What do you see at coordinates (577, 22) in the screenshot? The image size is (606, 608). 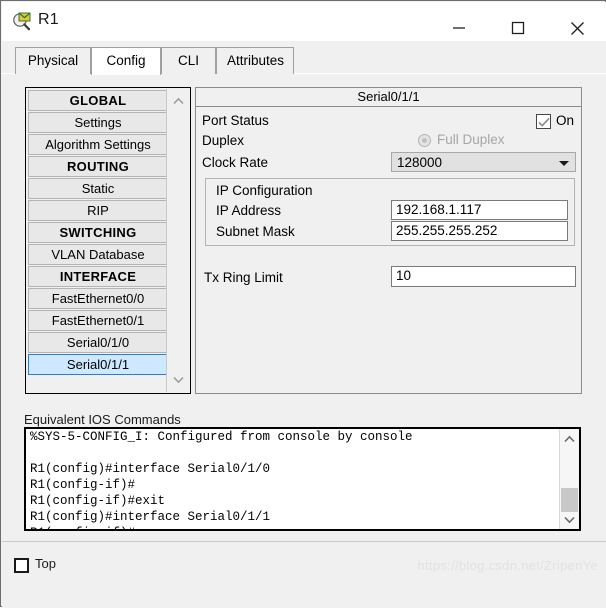 I see `close-icon` at bounding box center [577, 22].